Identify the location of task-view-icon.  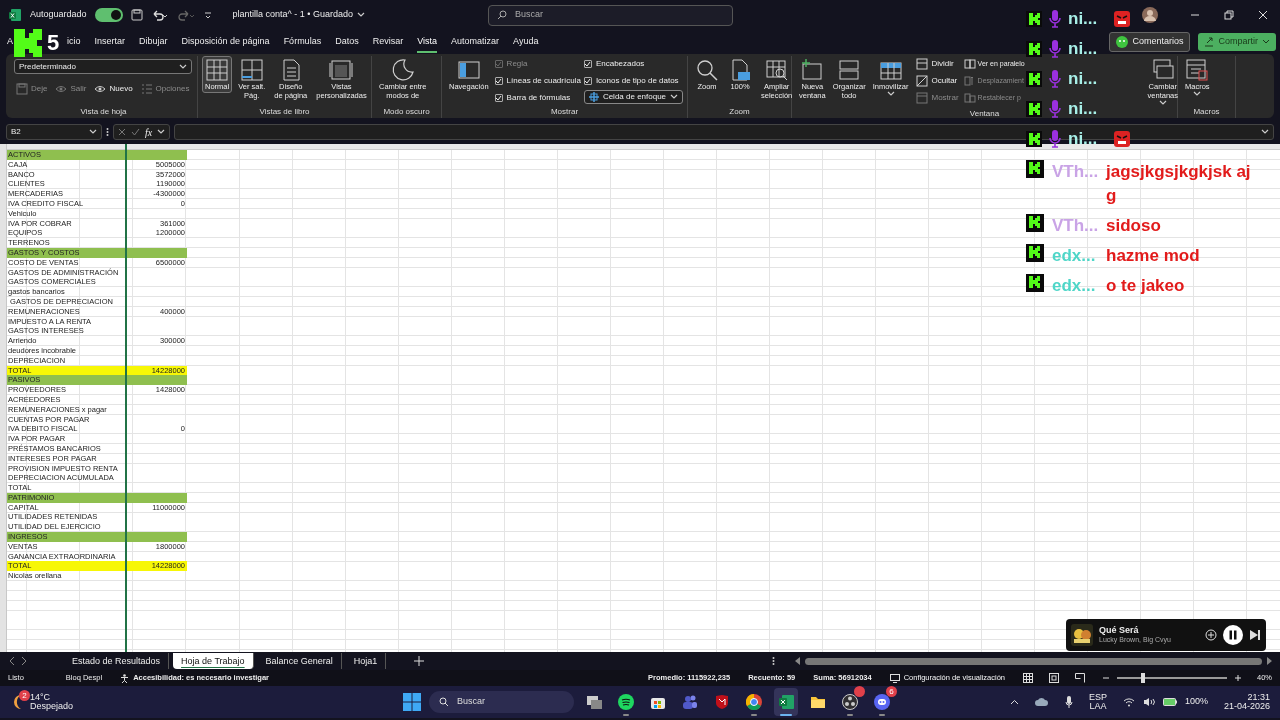
(594, 702).